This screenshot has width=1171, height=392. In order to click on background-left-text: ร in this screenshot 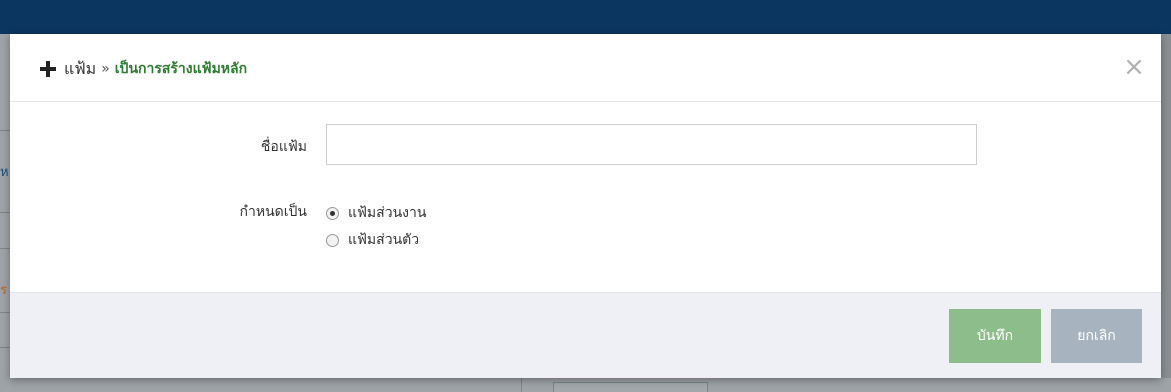, I will do `click(3, 291)`.